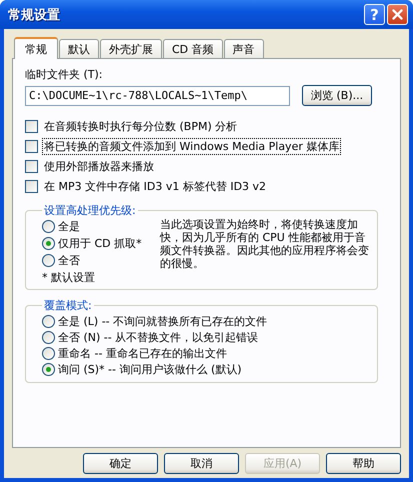  I want to click on window-title: 常规设置, so click(34, 15).